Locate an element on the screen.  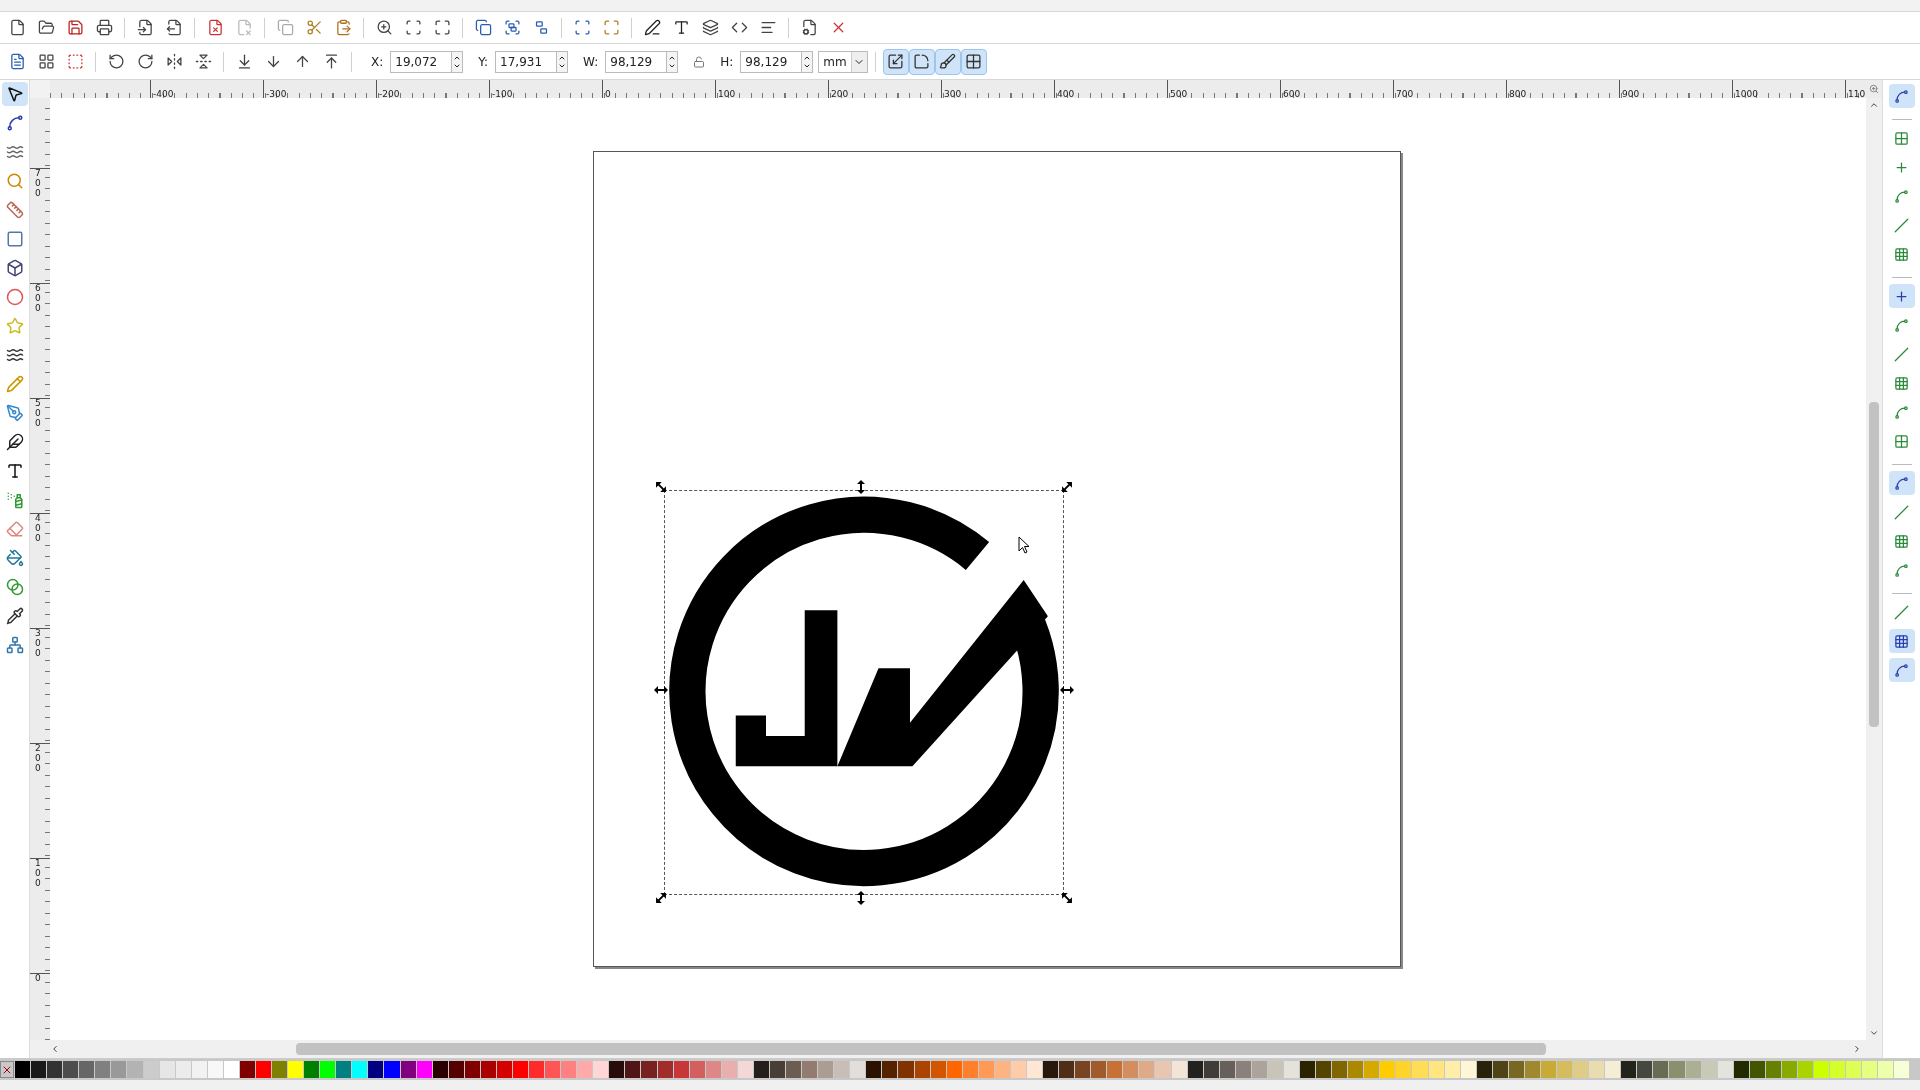
unit-select: mm is located at coordinates (843, 61).